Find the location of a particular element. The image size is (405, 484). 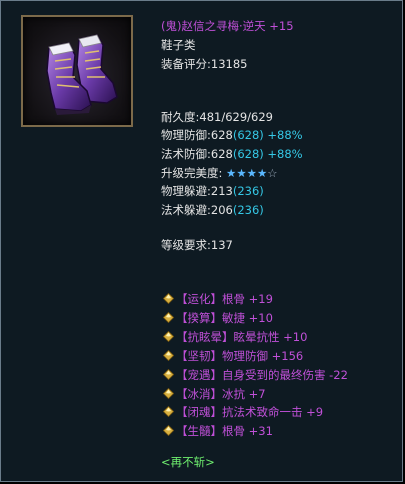

upgrade-label: 升级完美度: is located at coordinates (192, 173).